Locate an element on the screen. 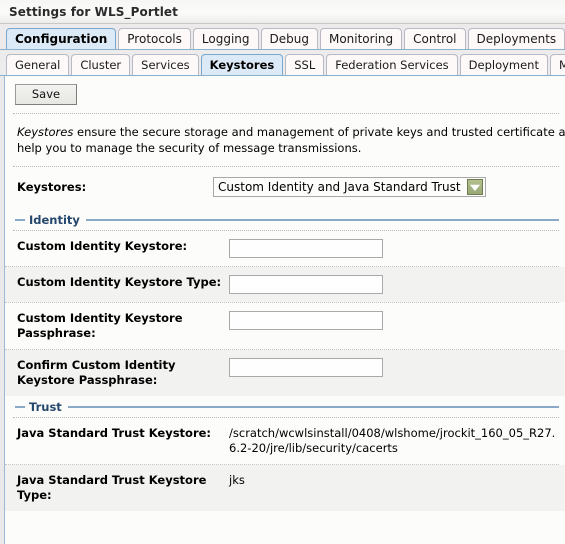  tab-label: Cluster is located at coordinates (101, 65).